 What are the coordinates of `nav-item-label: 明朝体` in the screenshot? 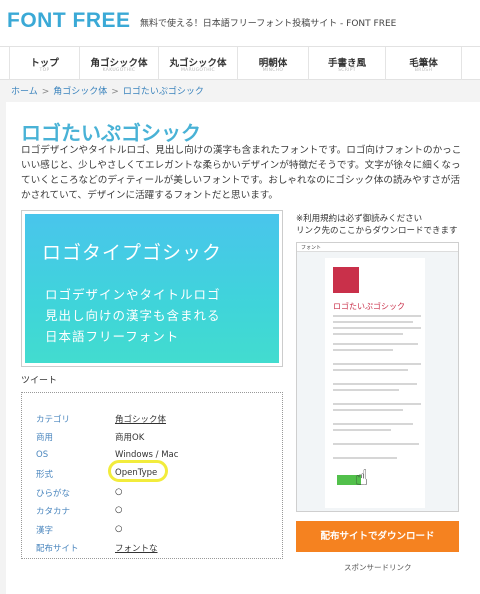 It's located at (273, 63).